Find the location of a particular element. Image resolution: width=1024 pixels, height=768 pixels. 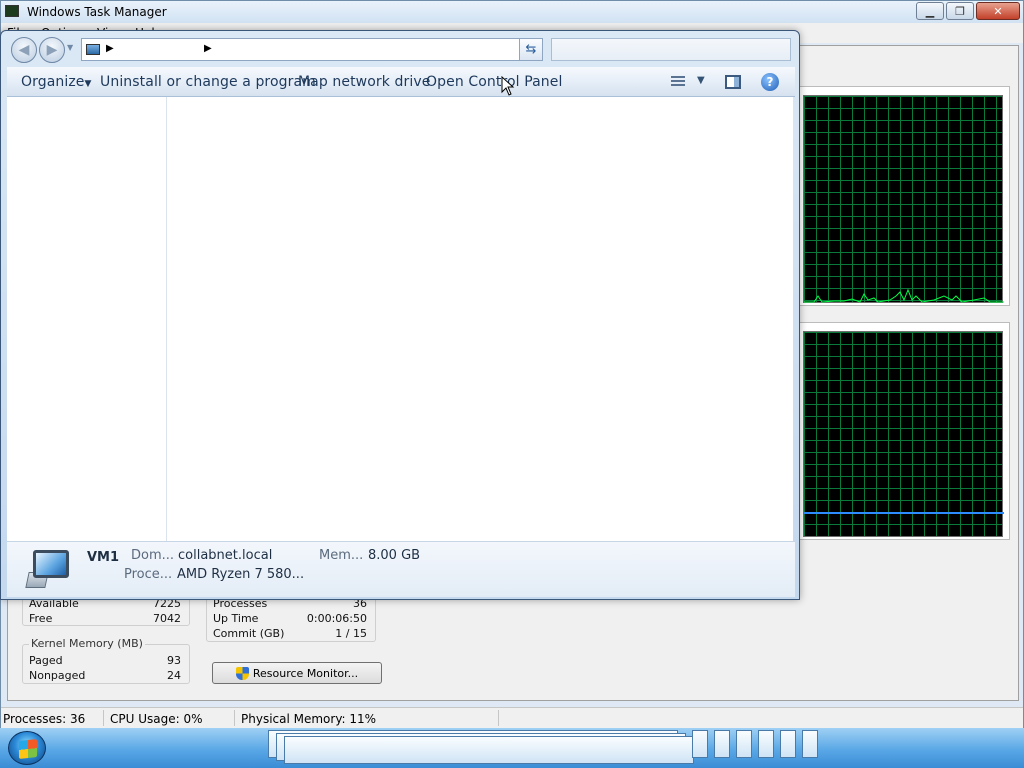

stat-value: 24 is located at coordinates (174, 675).